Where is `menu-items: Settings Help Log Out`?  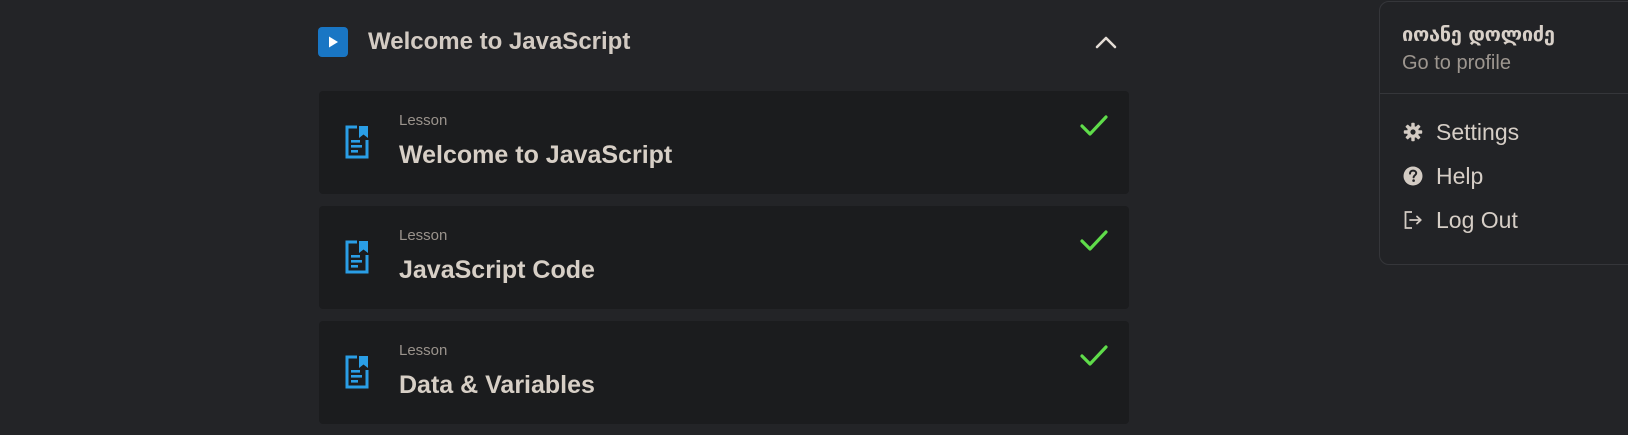
menu-items: Settings Help Log Out is located at coordinates (1504, 168).